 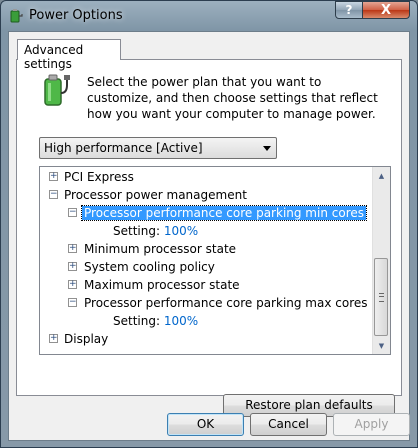 What do you see at coordinates (267, 148) in the screenshot?
I see `chevron-down-icon` at bounding box center [267, 148].